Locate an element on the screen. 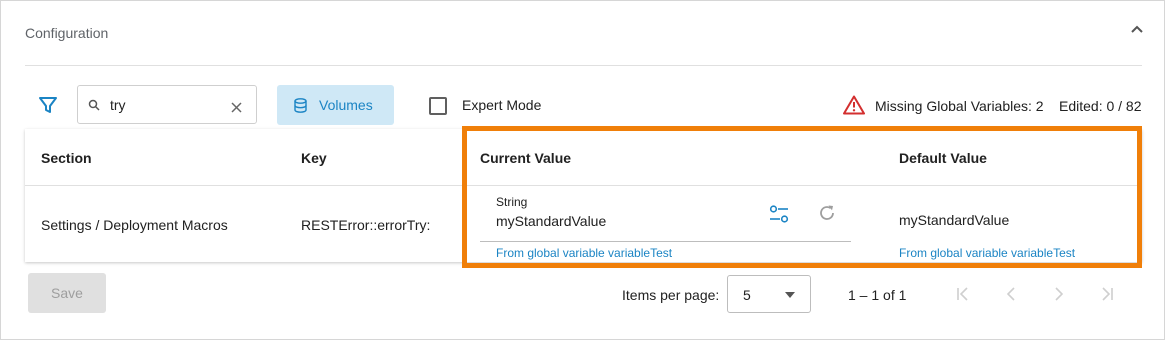 The height and width of the screenshot is (340, 1165). search-field is located at coordinates (167, 104).